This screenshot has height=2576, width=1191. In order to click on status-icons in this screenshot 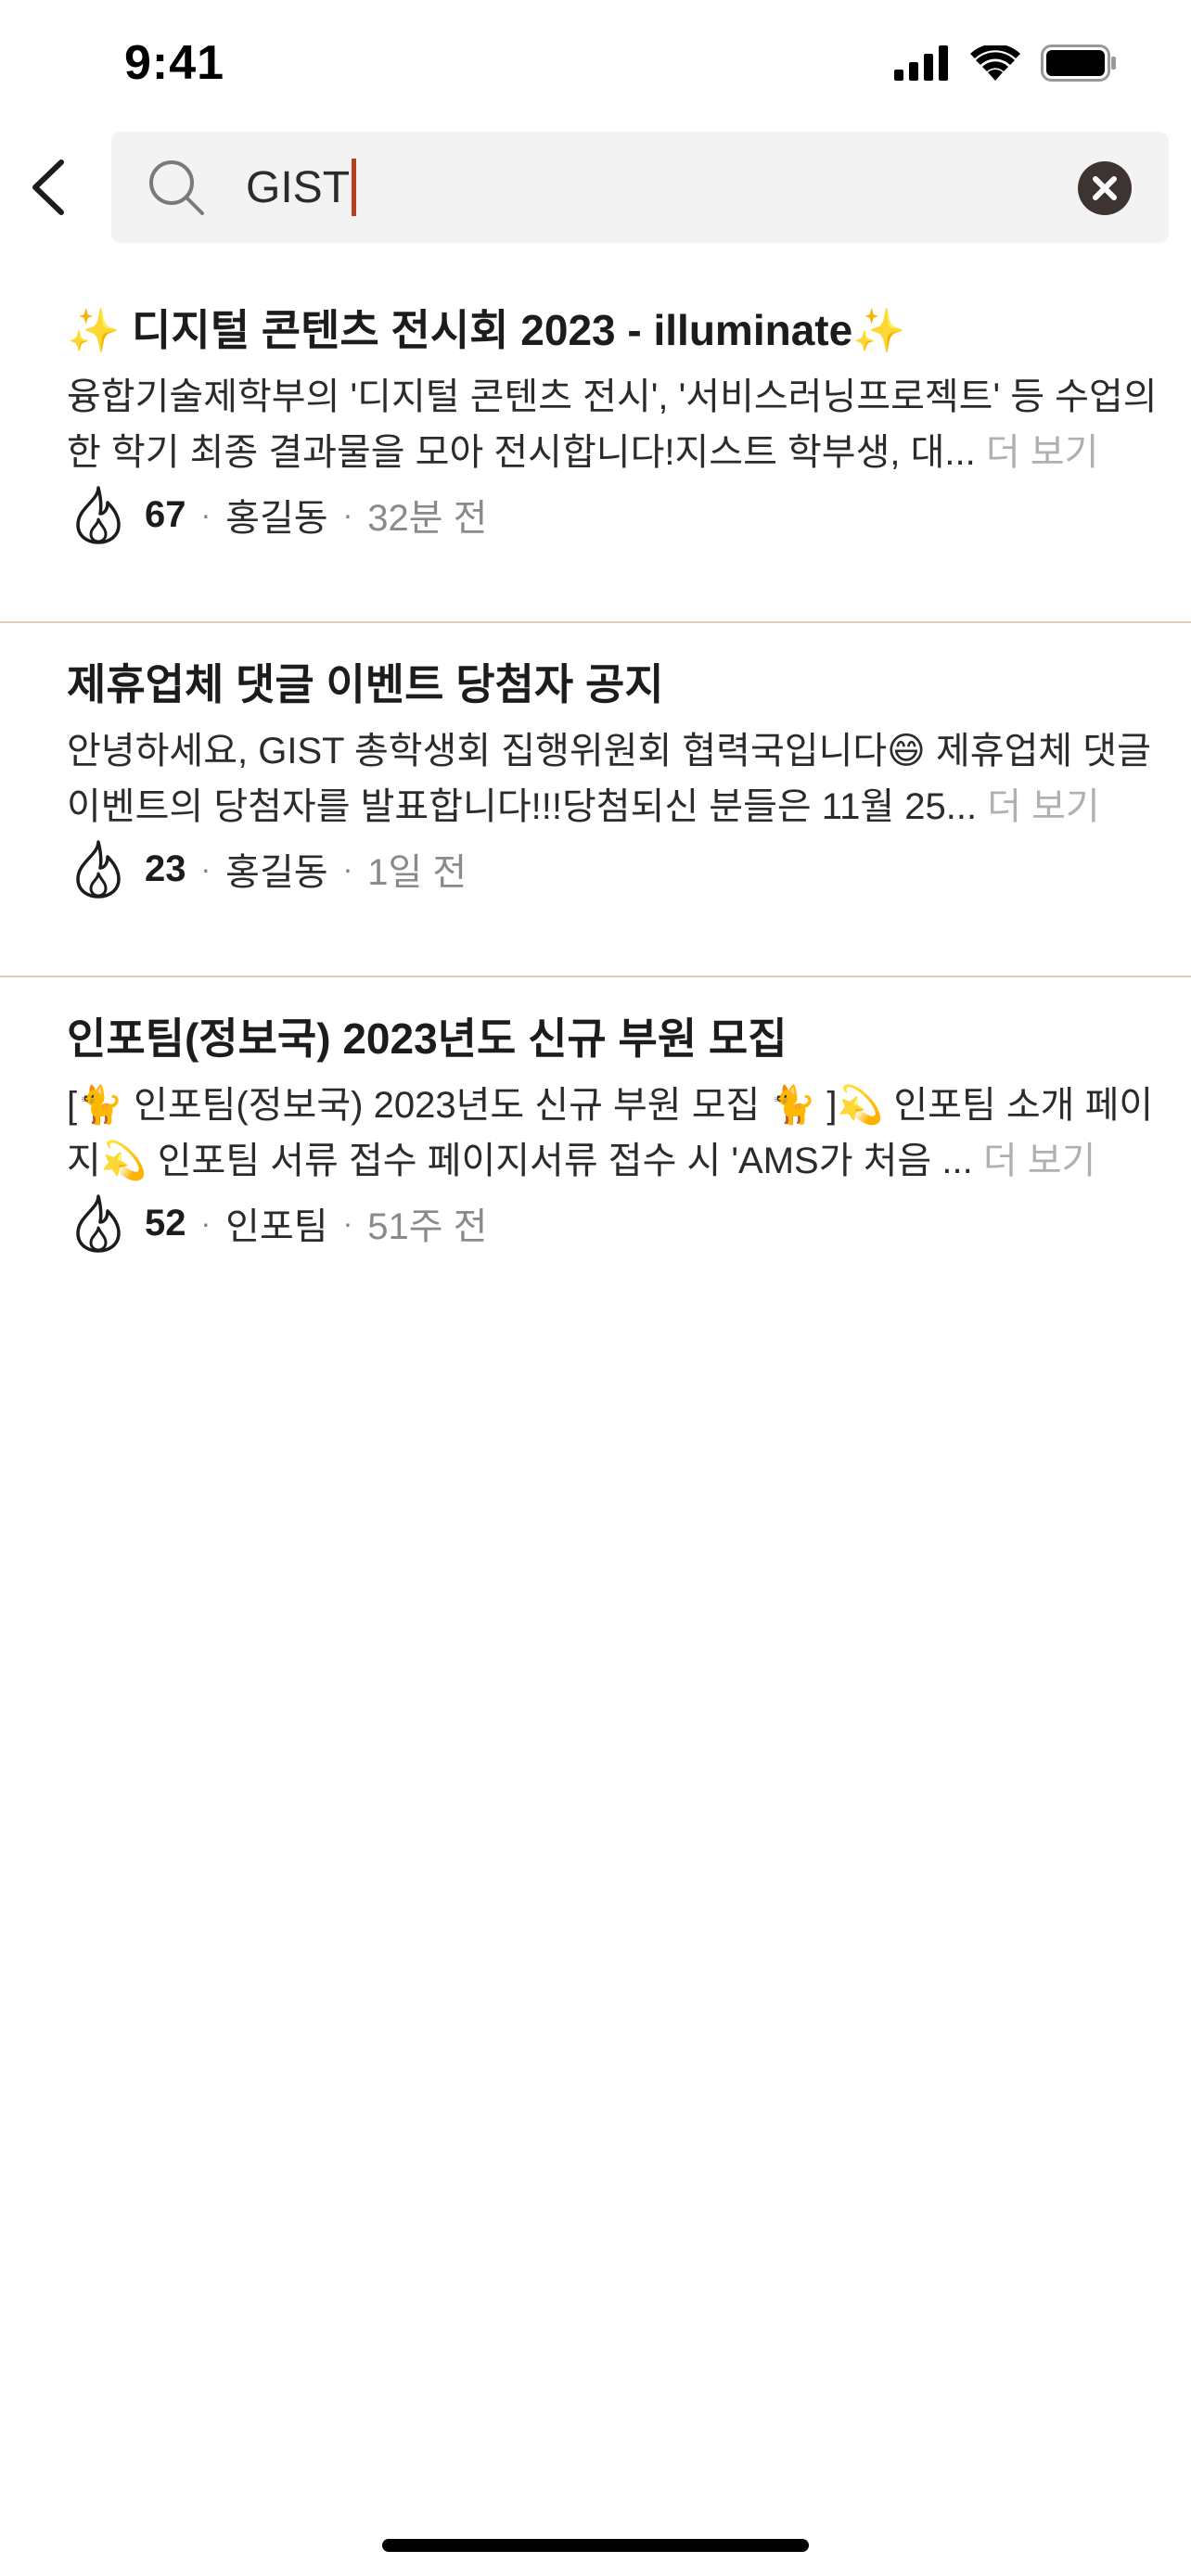, I will do `click(1006, 64)`.